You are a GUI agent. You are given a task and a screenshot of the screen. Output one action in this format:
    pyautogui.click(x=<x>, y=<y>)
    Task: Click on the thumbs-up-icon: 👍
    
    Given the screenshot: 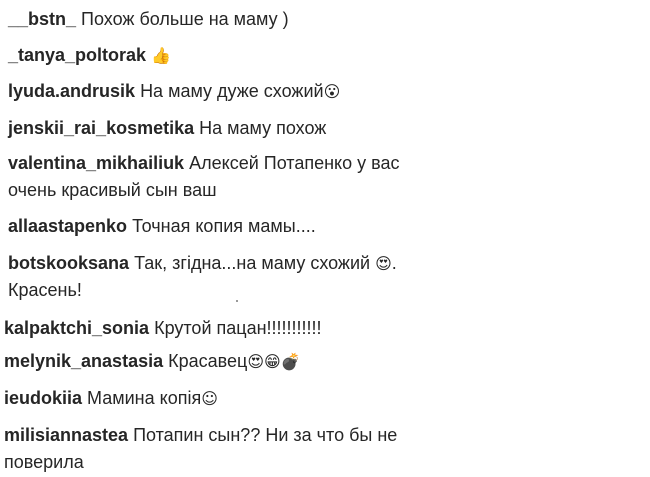 What is the action you would take?
    pyautogui.click(x=161, y=55)
    